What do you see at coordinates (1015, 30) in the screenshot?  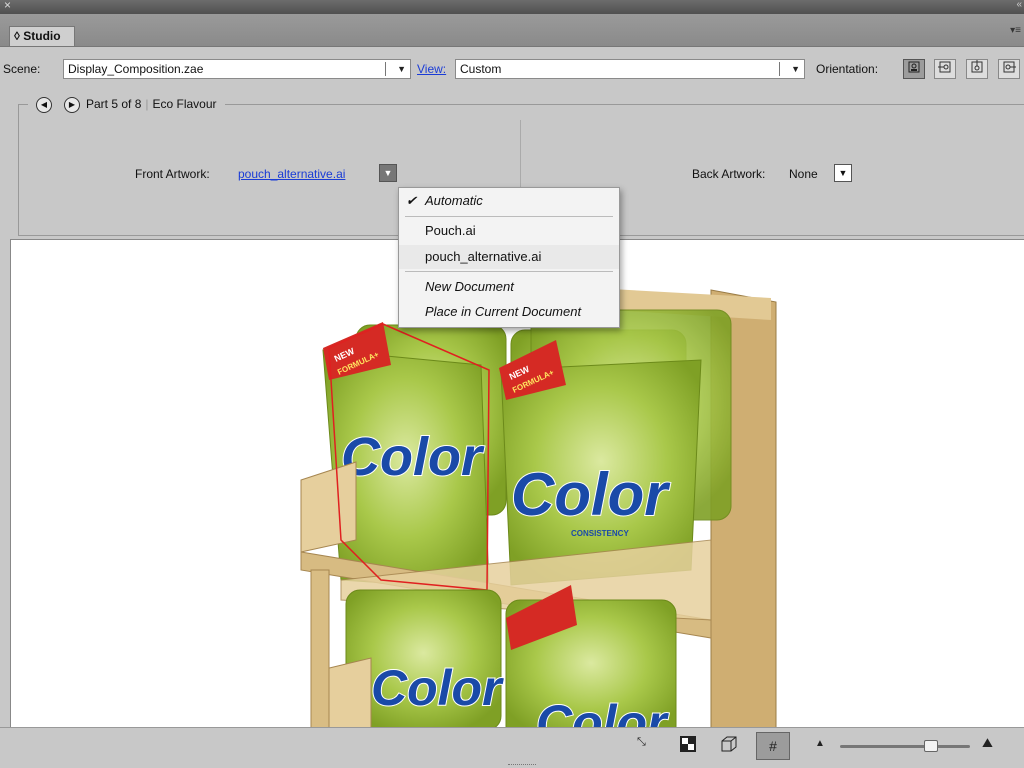 I see `panel-menu-icon: ▾≡` at bounding box center [1015, 30].